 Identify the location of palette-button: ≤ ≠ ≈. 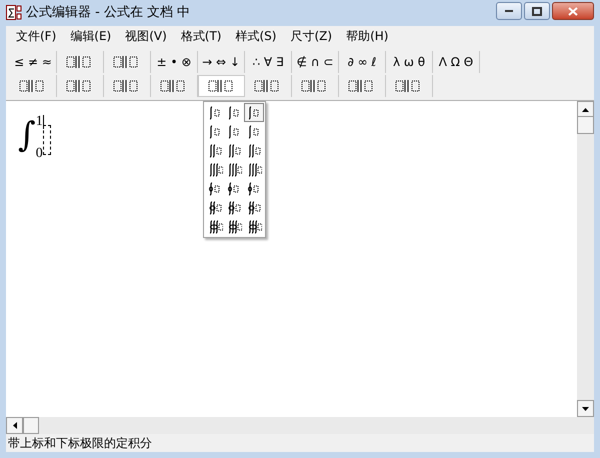
(33, 62).